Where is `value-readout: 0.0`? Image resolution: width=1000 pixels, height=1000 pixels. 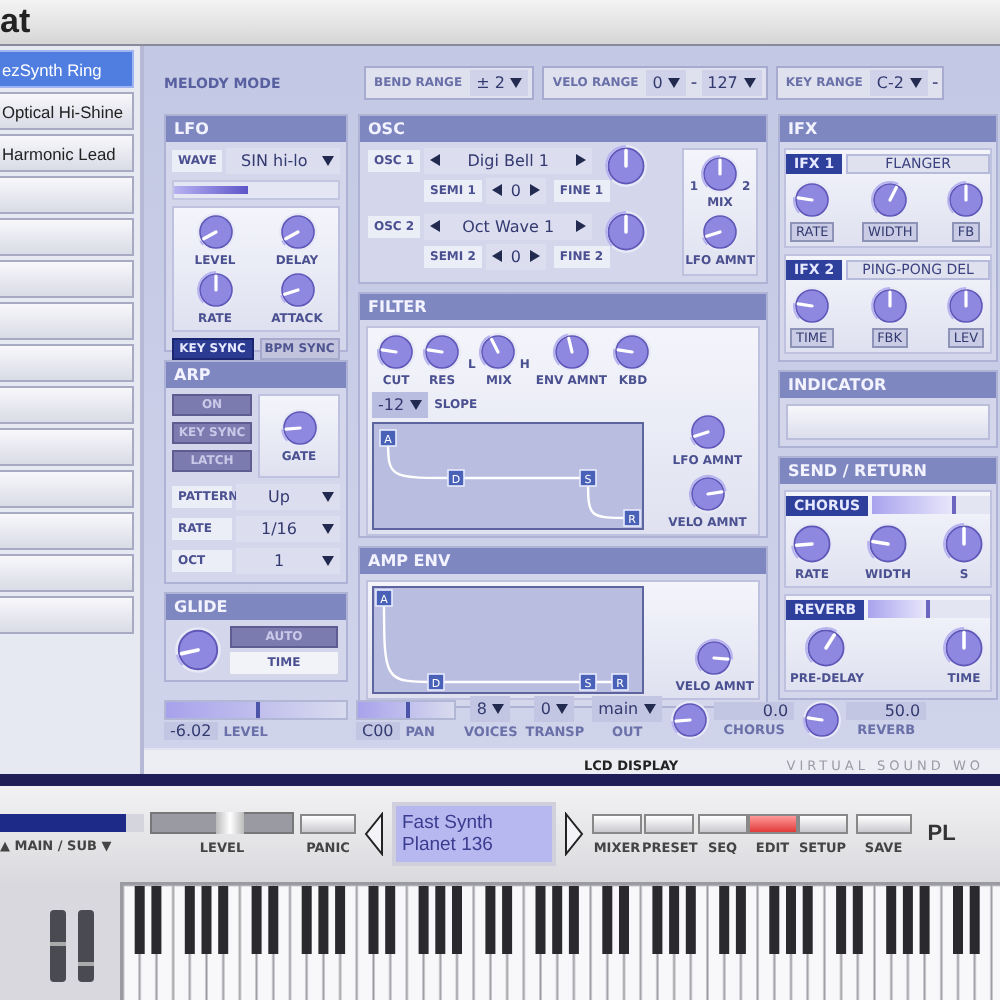
value-readout: 0.0 is located at coordinates (754, 711).